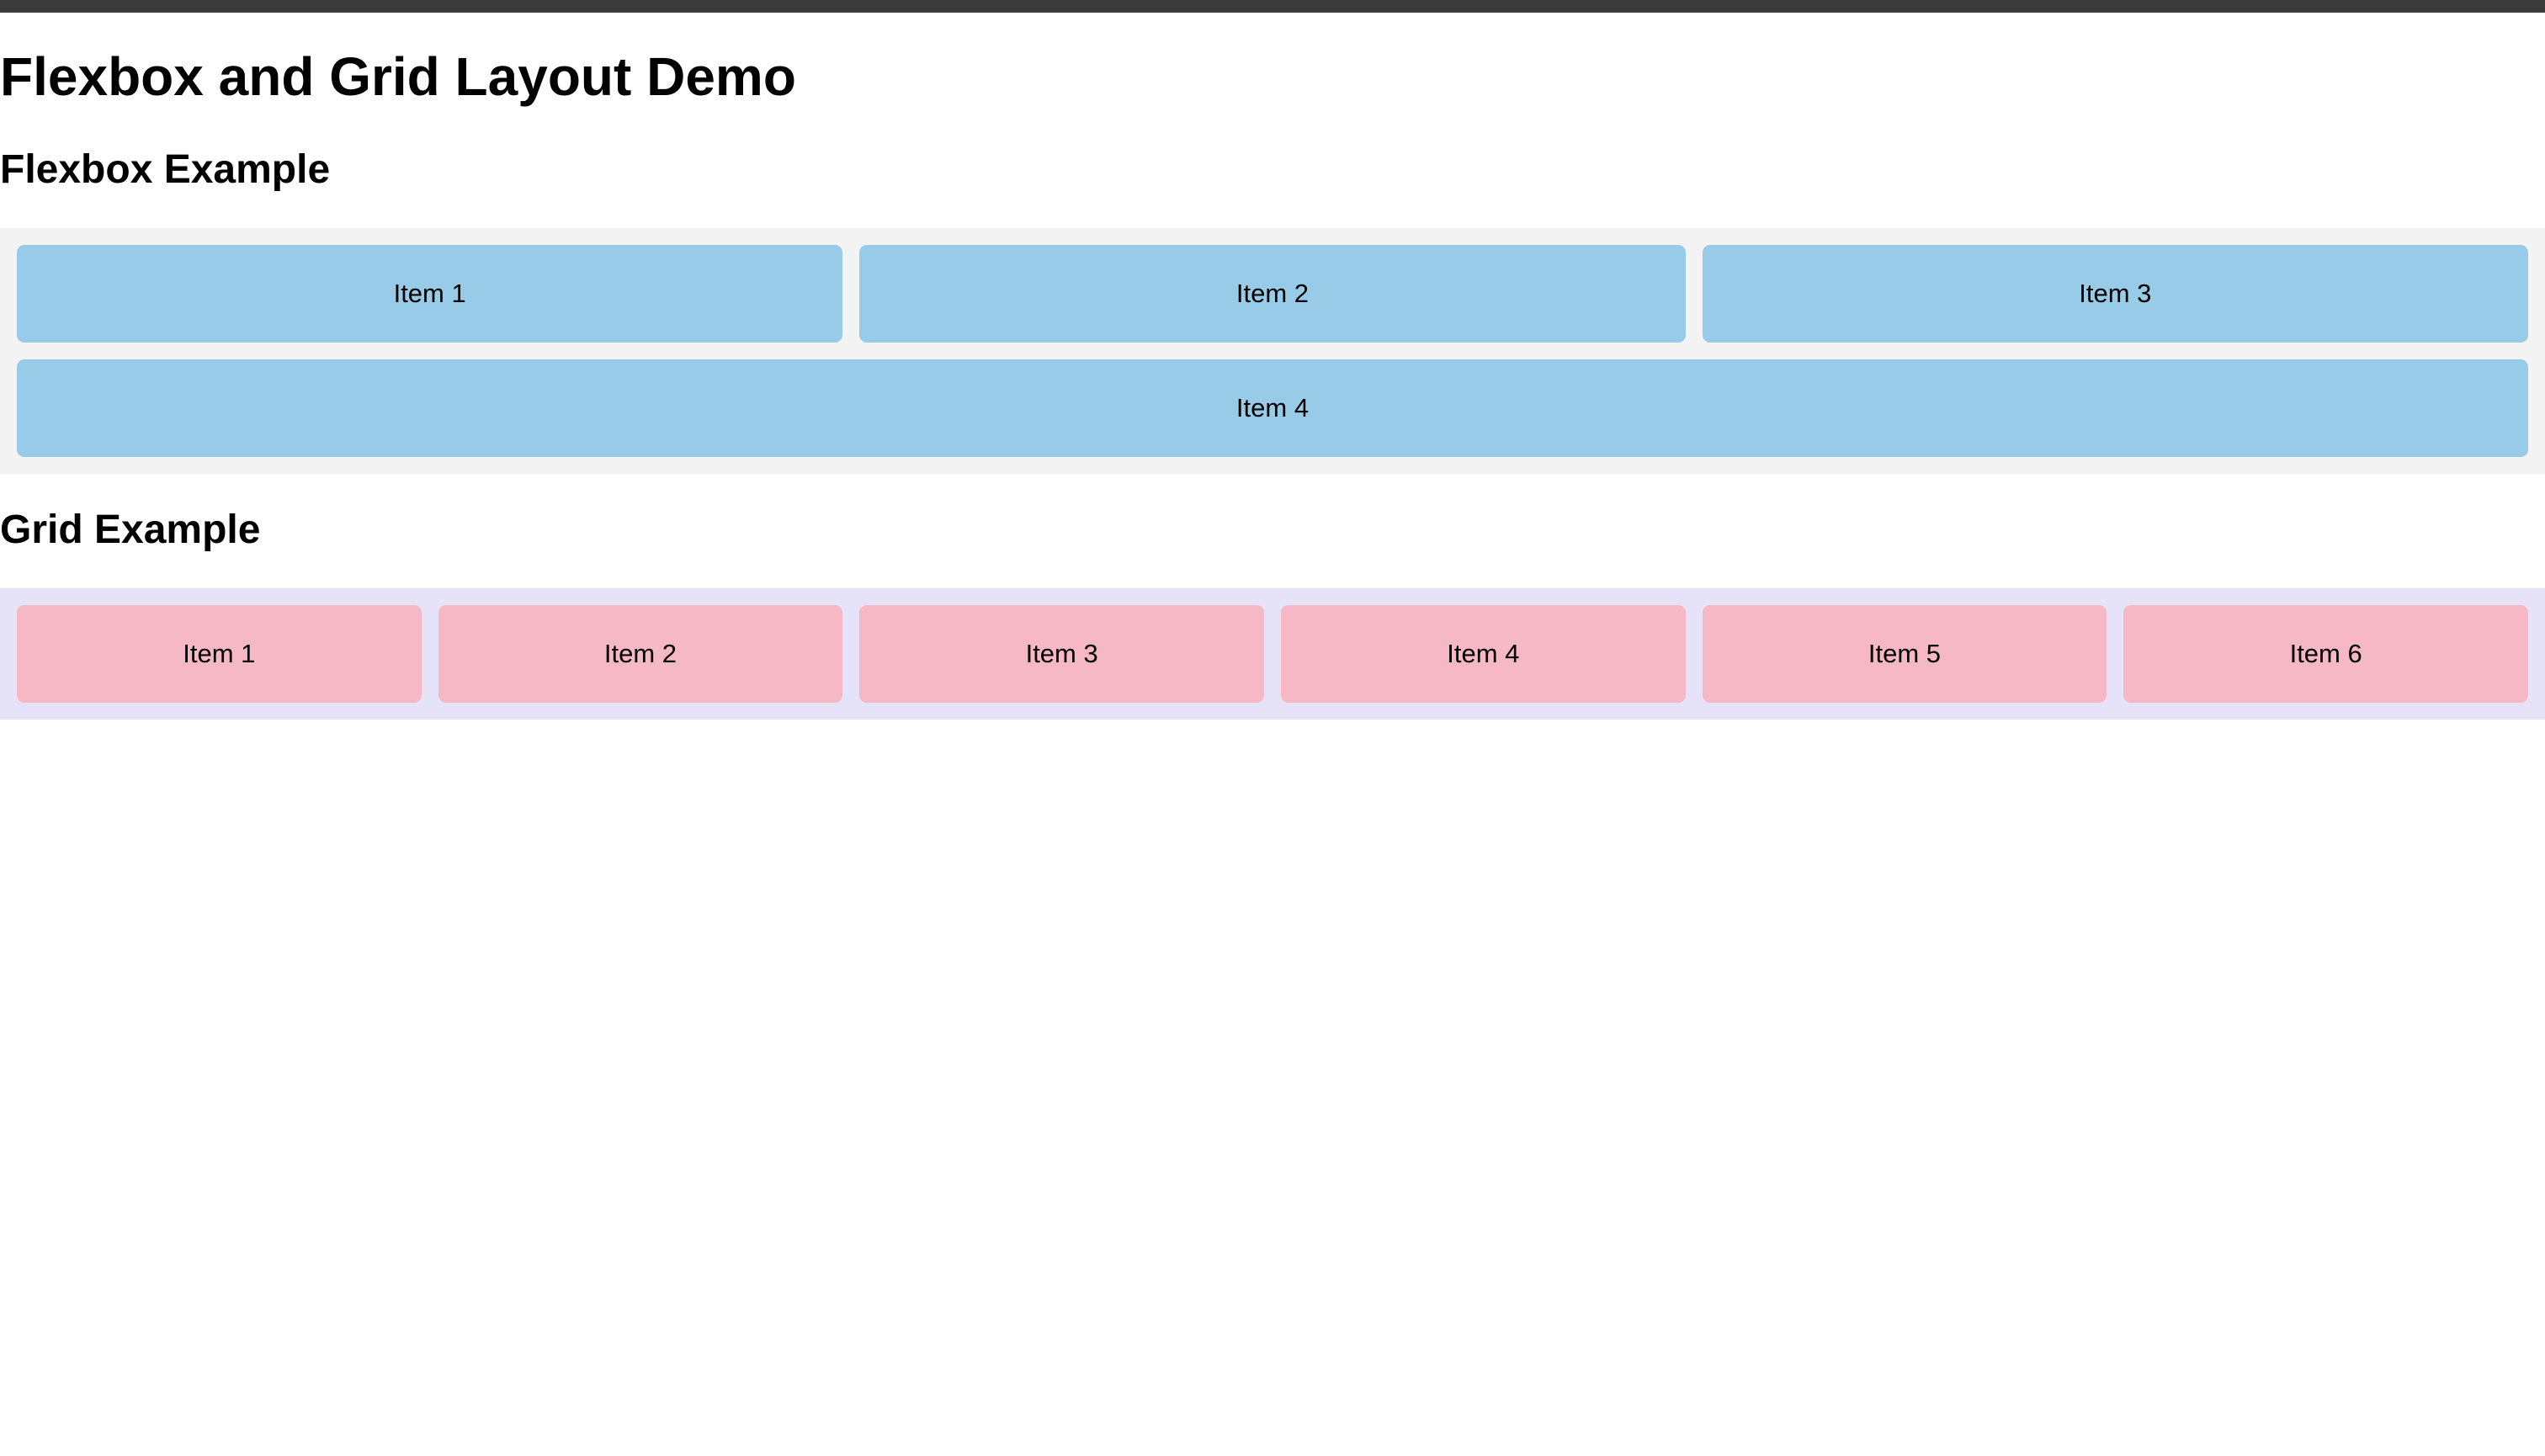 This screenshot has width=2545, height=1456. Describe the element at coordinates (130, 530) in the screenshot. I see `grid-section-title: Grid Example` at that location.